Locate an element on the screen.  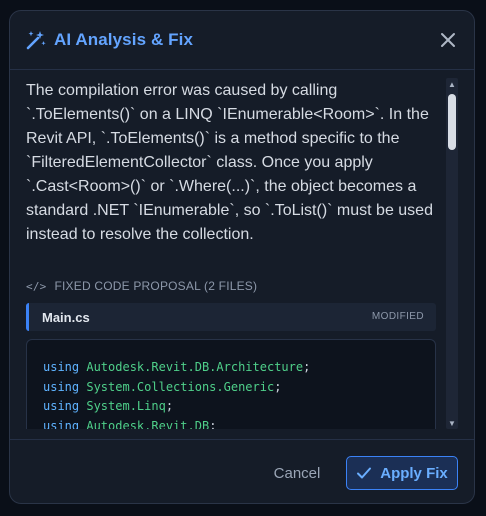
scroll-down-arrow-icon: ▼ is located at coordinates (452, 423).